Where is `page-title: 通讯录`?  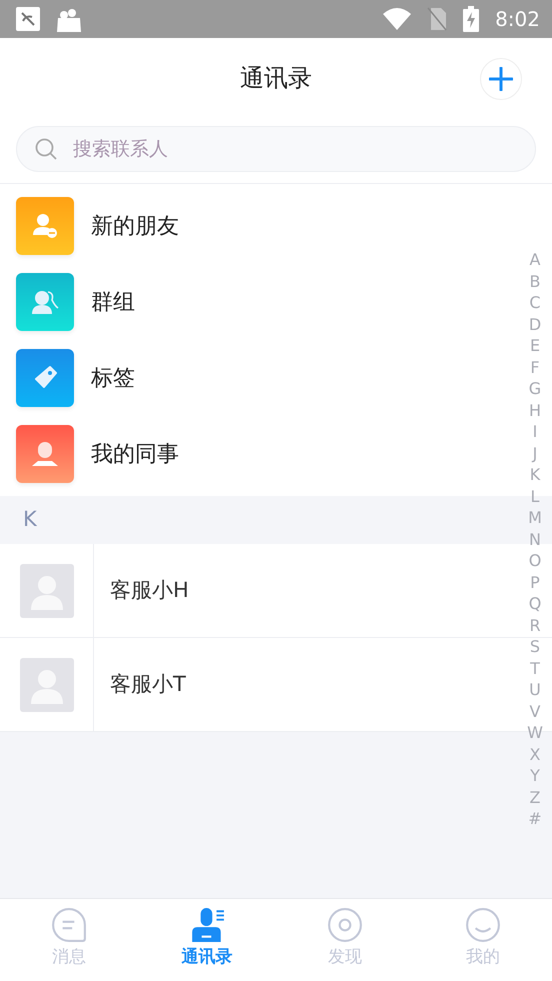 page-title: 通讯录 is located at coordinates (276, 78).